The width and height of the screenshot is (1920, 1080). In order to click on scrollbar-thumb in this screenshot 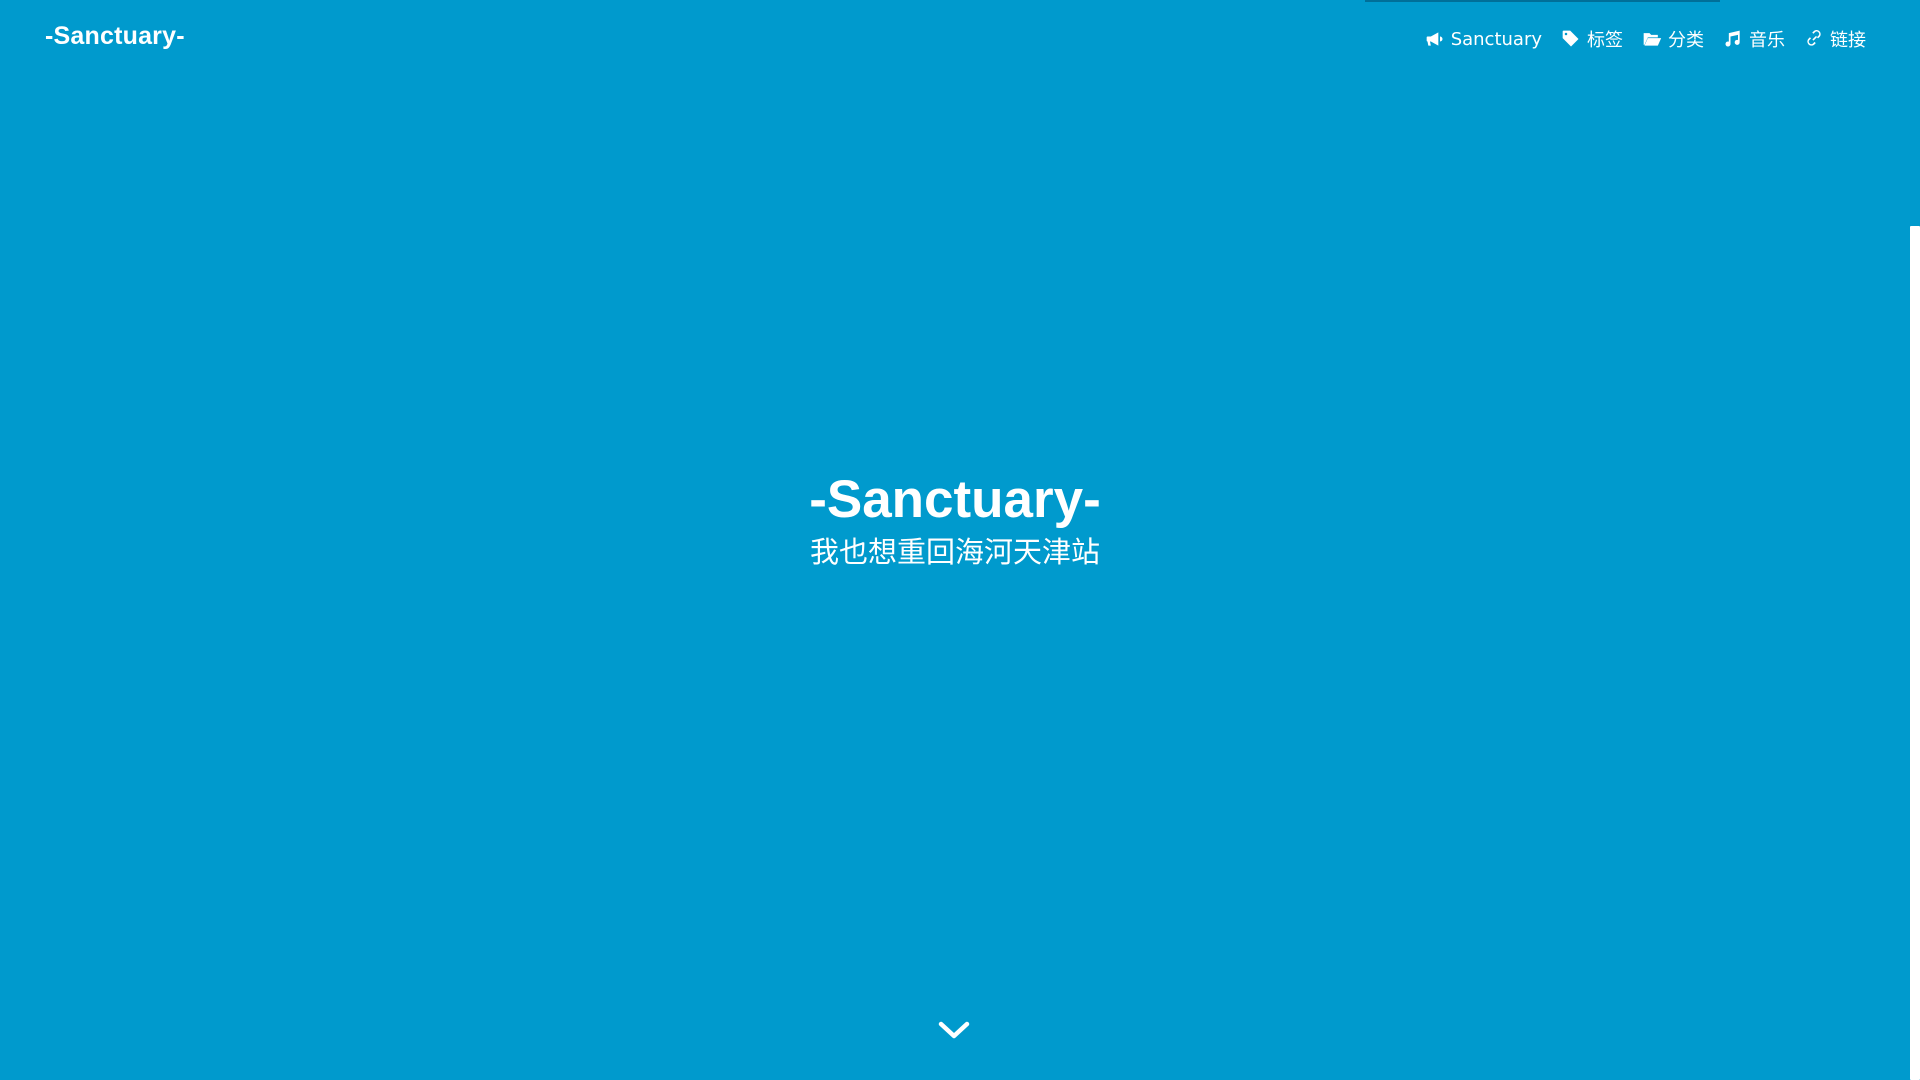, I will do `click(1915, 653)`.